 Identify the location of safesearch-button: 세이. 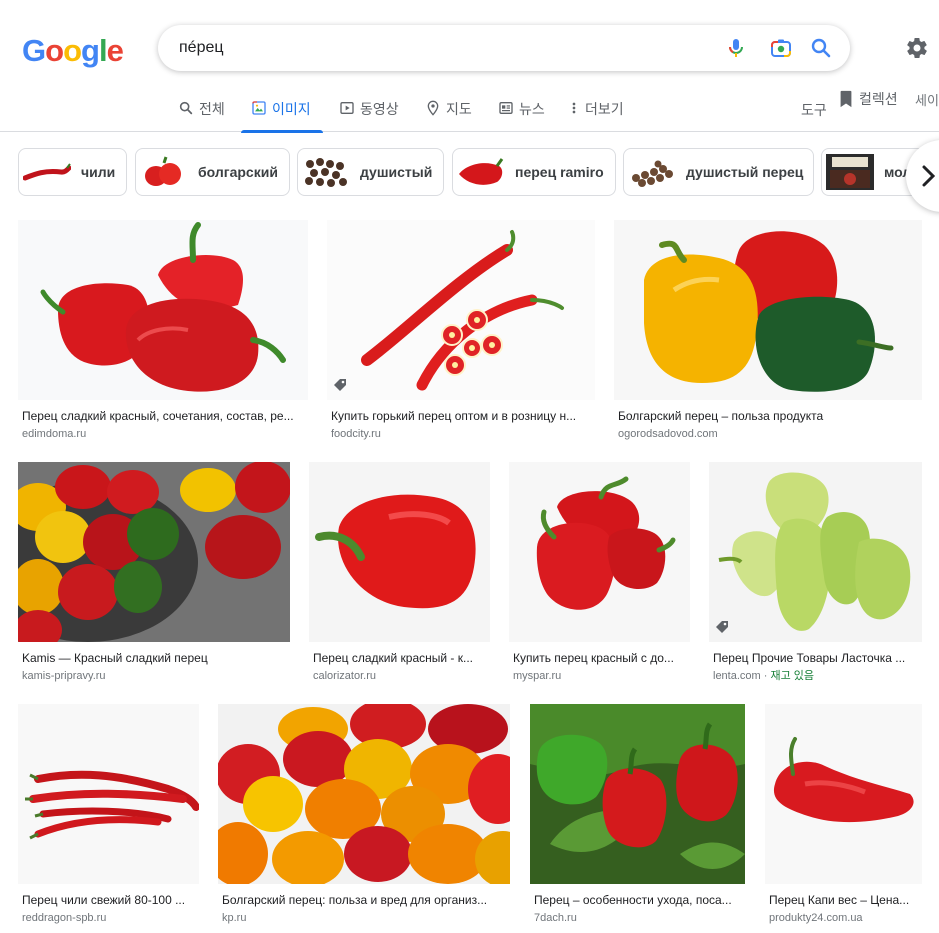
(927, 99).